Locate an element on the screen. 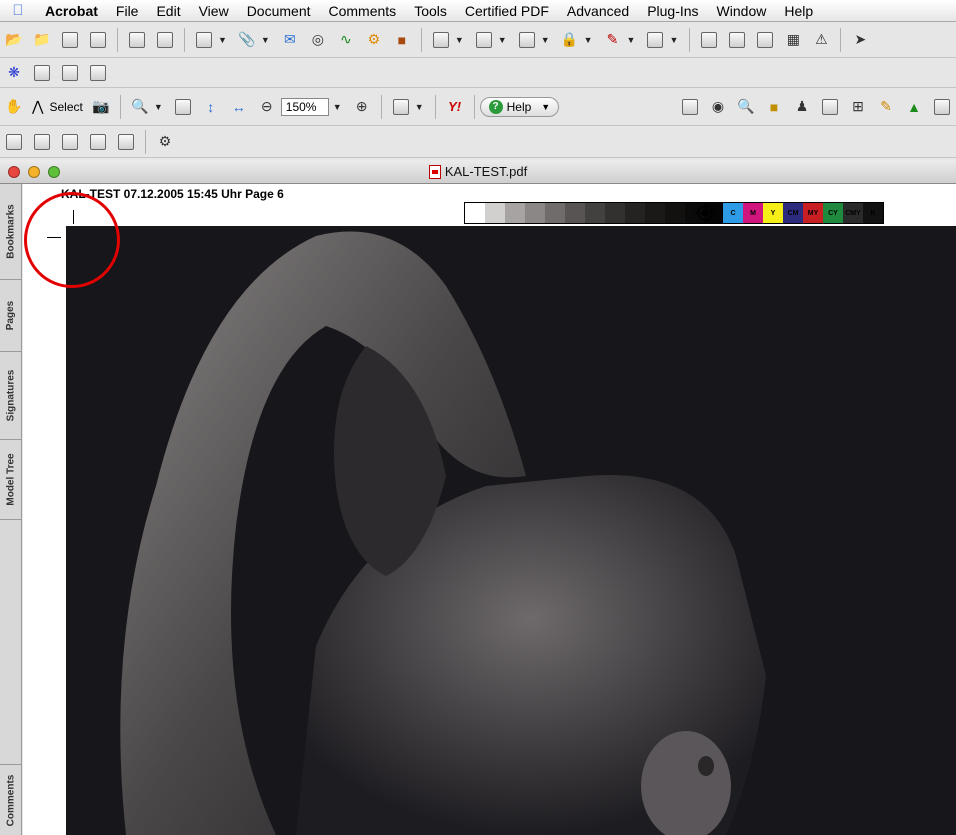 This screenshot has width=956, height=835. resize-icon is located at coordinates (765, 40).